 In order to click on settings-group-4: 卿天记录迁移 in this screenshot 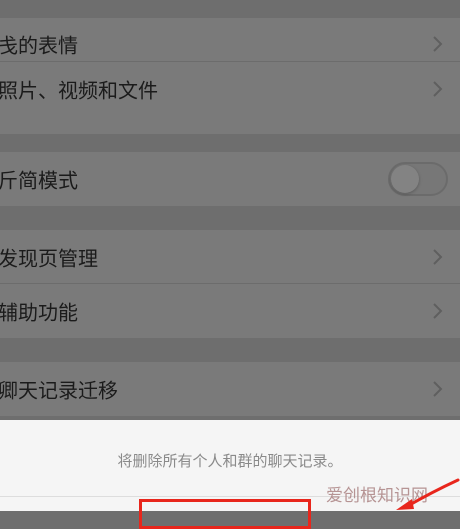, I will do `click(230, 389)`.